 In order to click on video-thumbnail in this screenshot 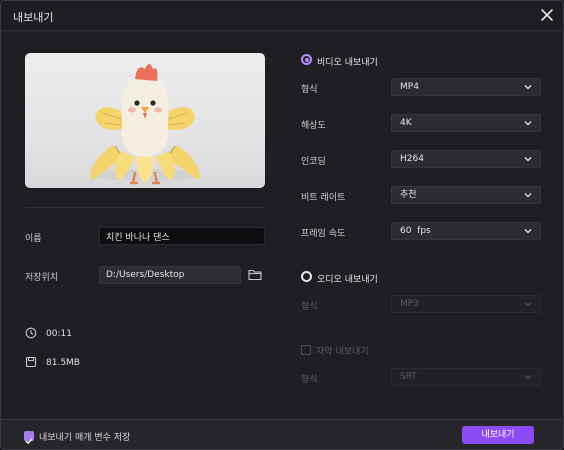, I will do `click(145, 120)`.